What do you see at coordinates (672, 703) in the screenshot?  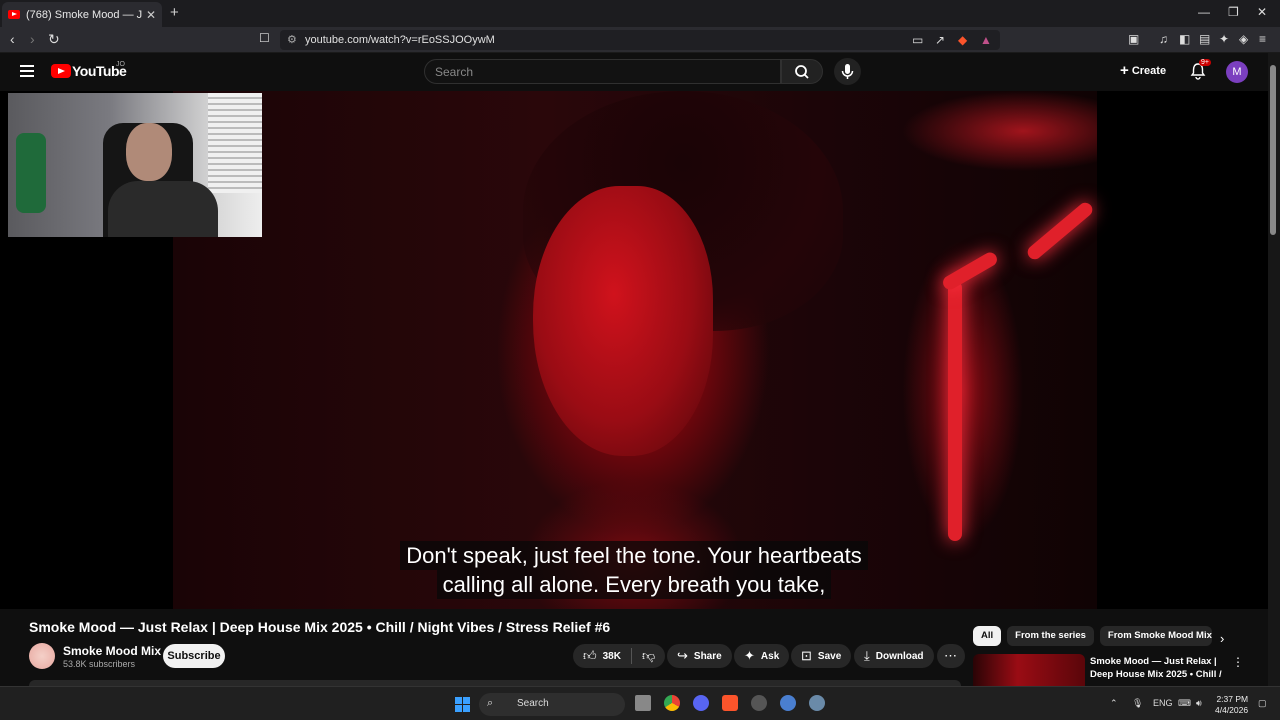 I see `chrome-icon` at bounding box center [672, 703].